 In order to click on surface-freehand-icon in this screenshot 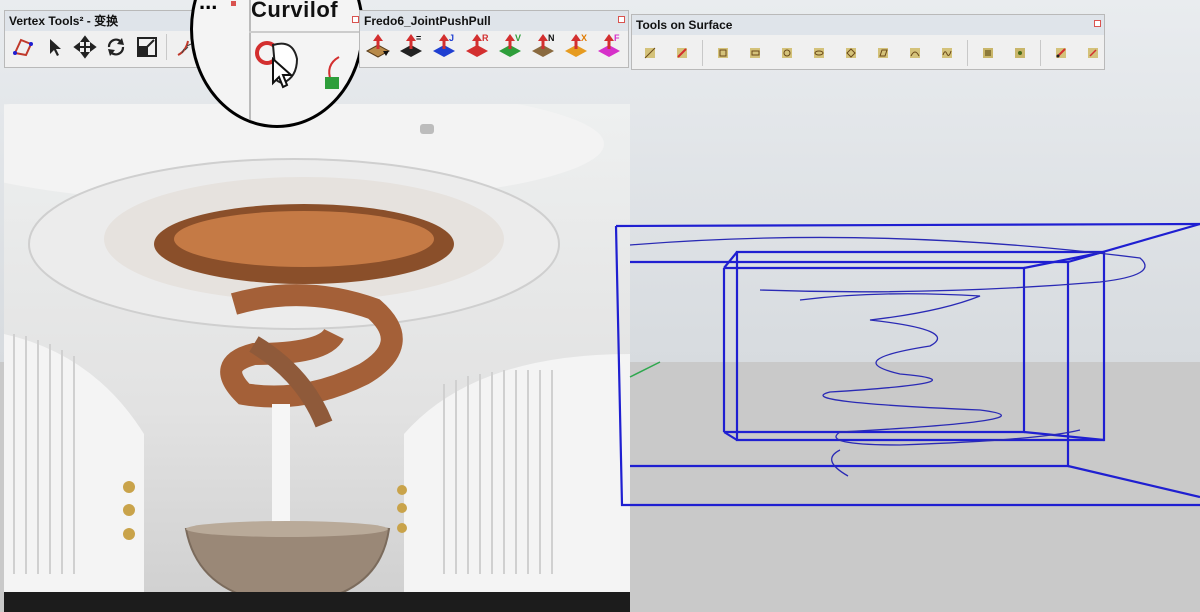, I will do `click(947, 53)`.